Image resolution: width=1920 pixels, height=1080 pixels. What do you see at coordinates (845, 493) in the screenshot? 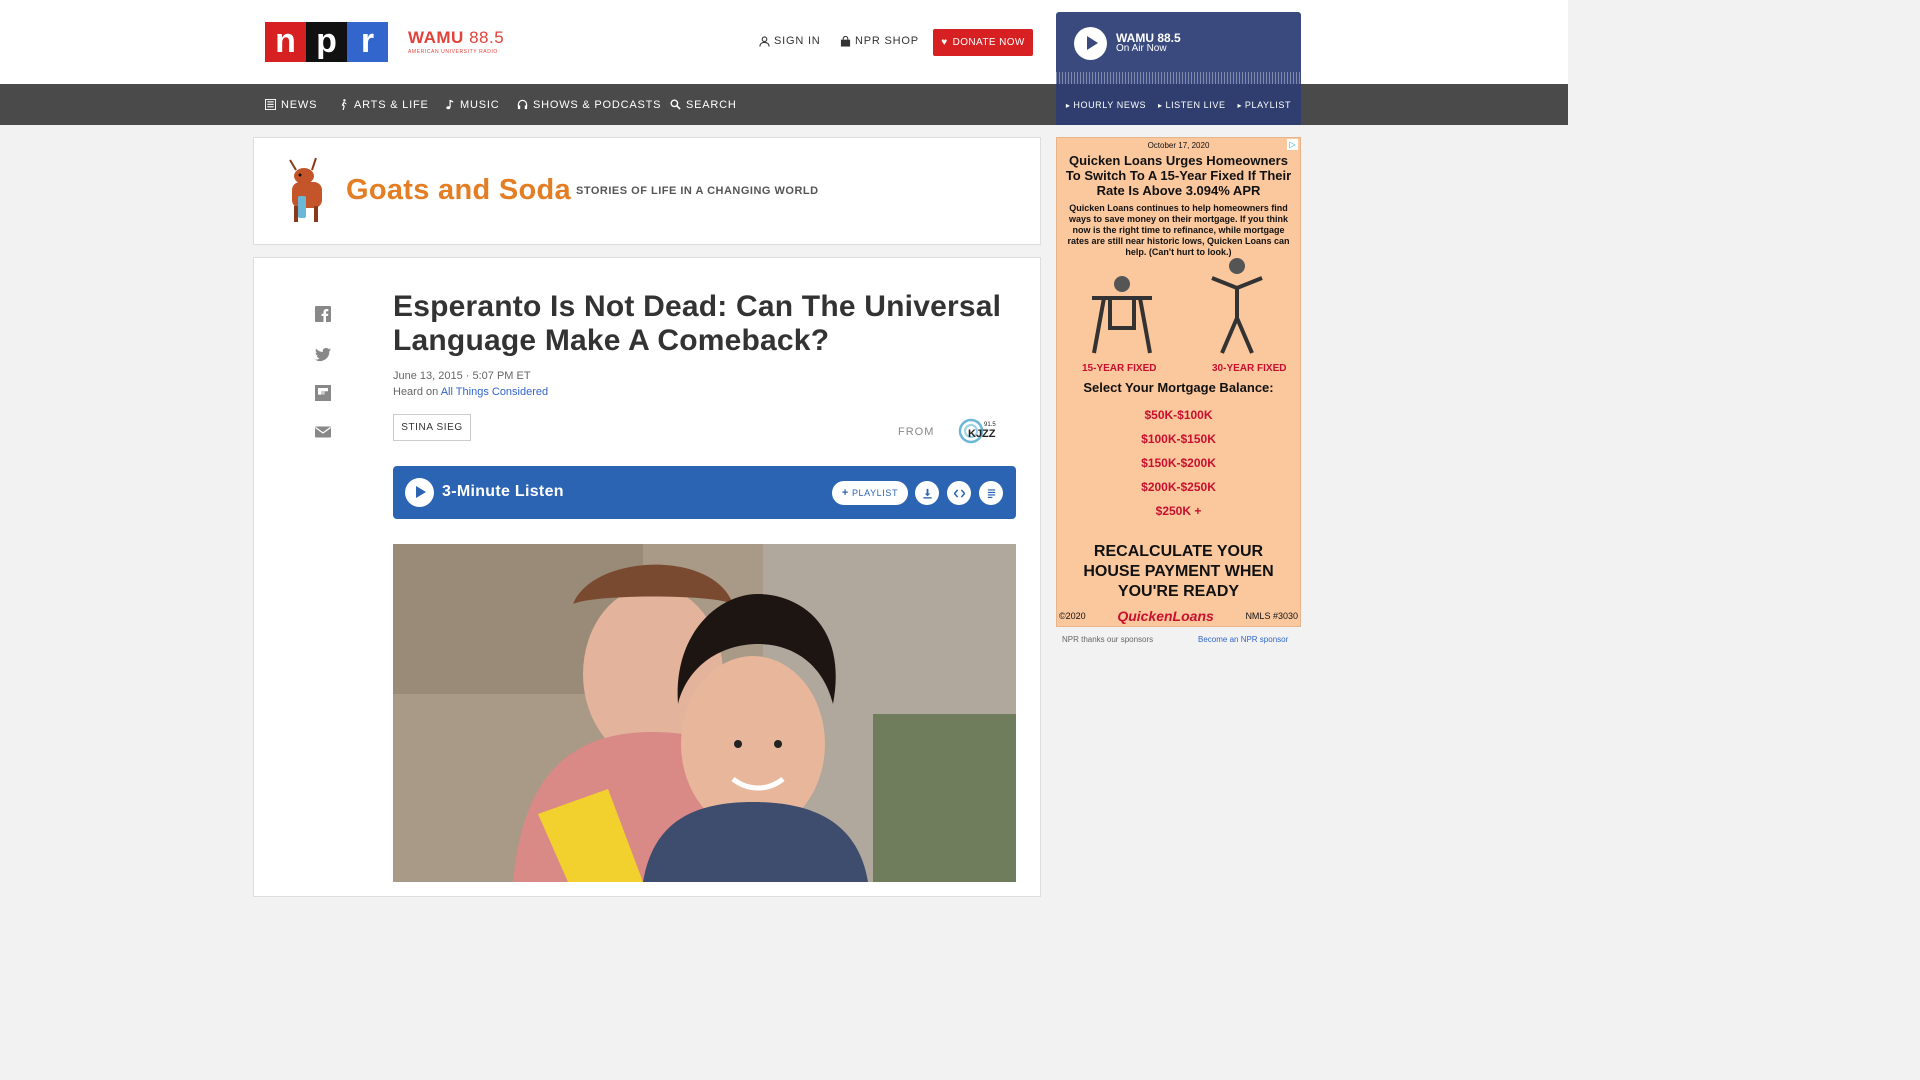
I see `plus-icon: +` at bounding box center [845, 493].